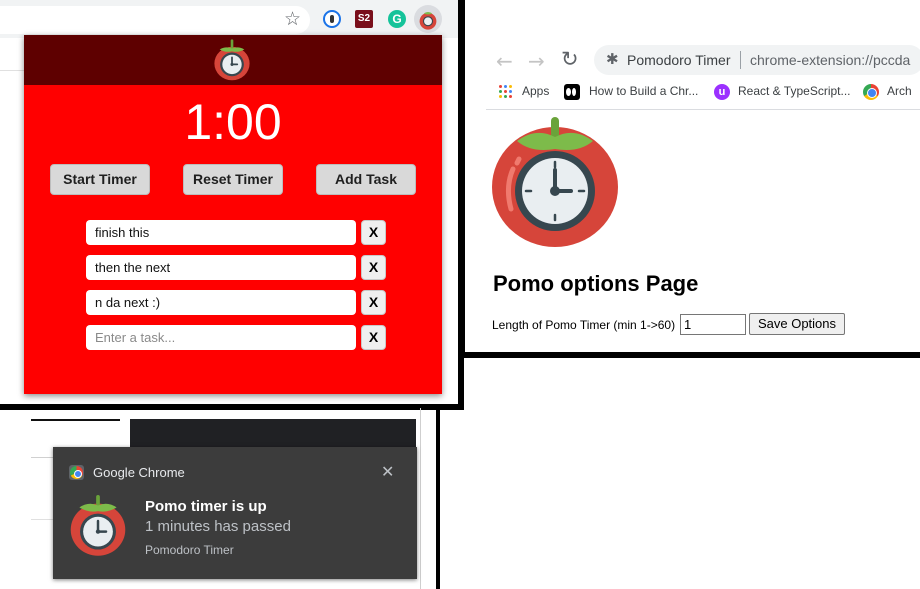 Image resolution: width=920 pixels, height=589 pixels. What do you see at coordinates (536, 61) in the screenshot?
I see `forward-arrow-icon: →` at bounding box center [536, 61].